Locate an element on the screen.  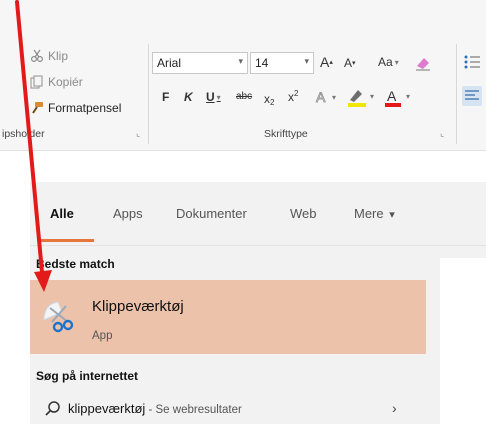
best-match-title: Klippeværktøj is located at coordinates (138, 306).